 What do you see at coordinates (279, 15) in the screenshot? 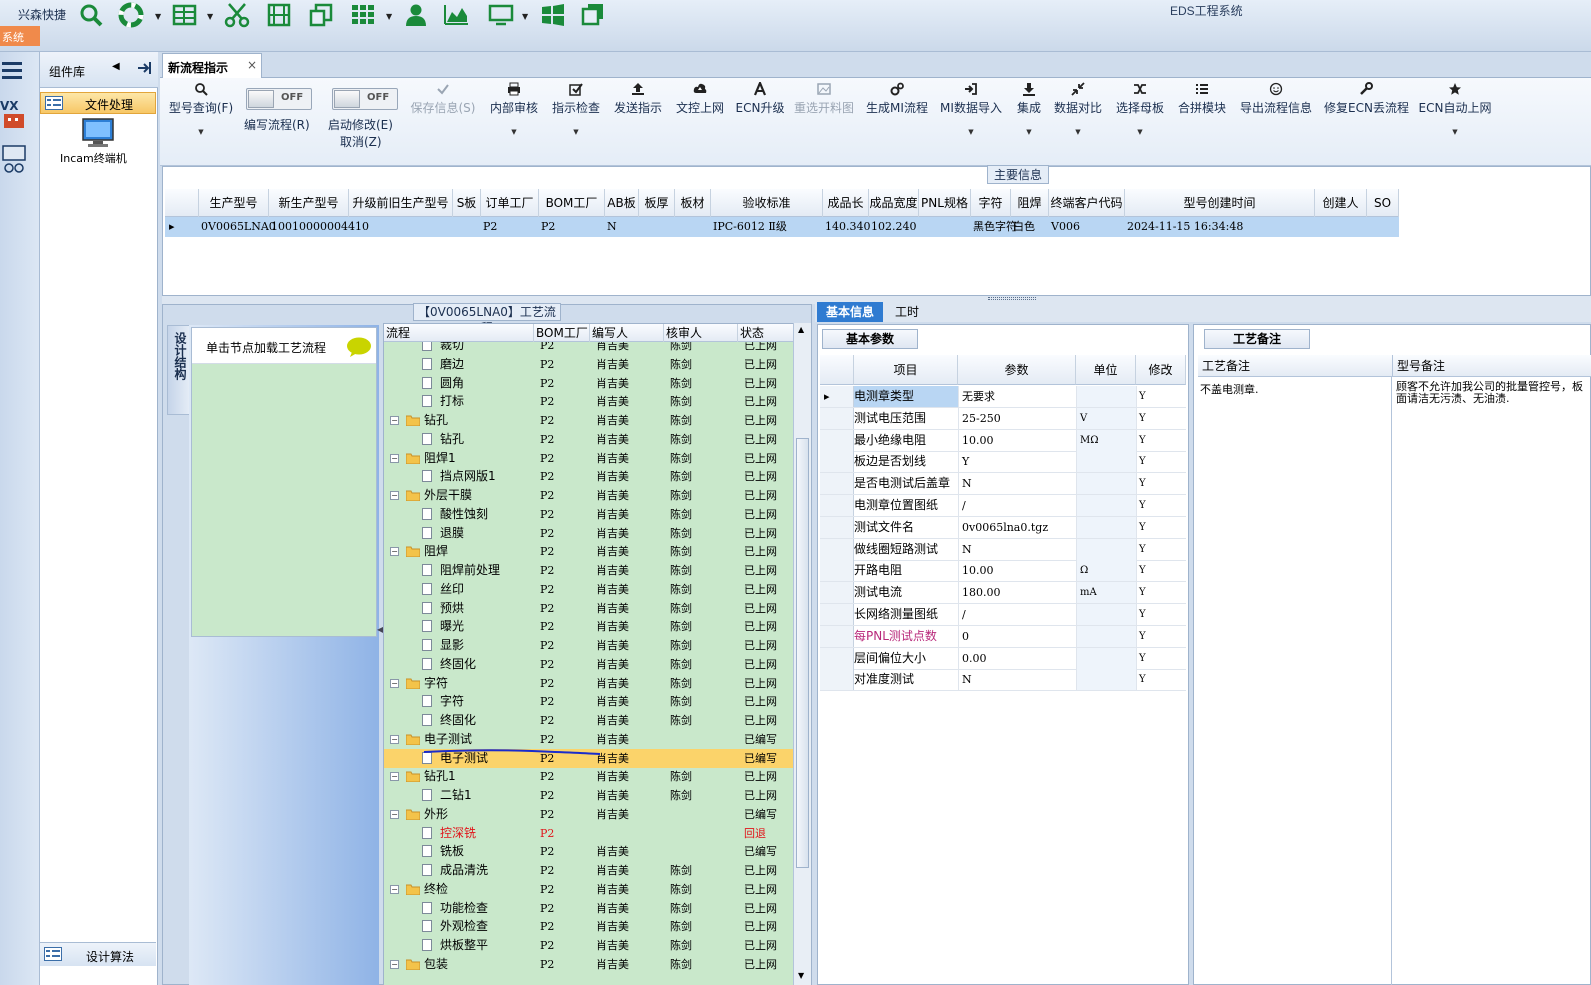
I see `film-icon` at bounding box center [279, 15].